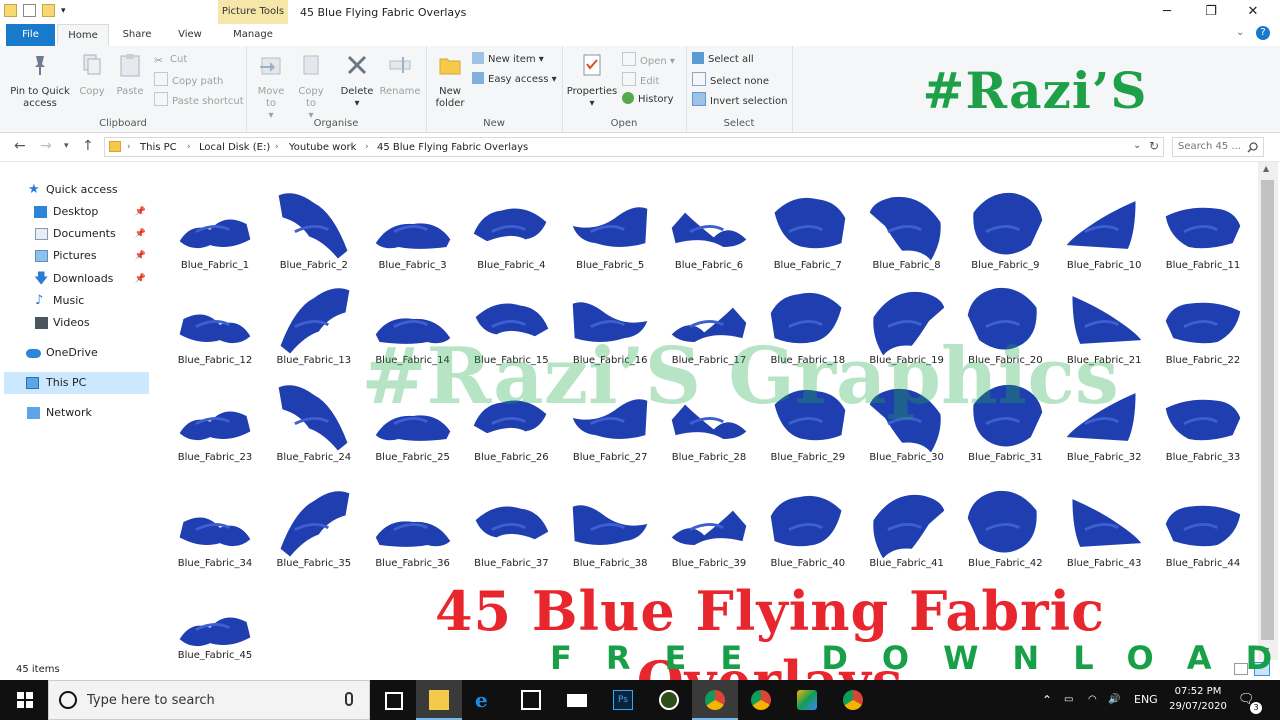 The height and width of the screenshot is (720, 1280). Describe the element at coordinates (1092, 700) in the screenshot. I see `wifi-icon: ◠` at that location.